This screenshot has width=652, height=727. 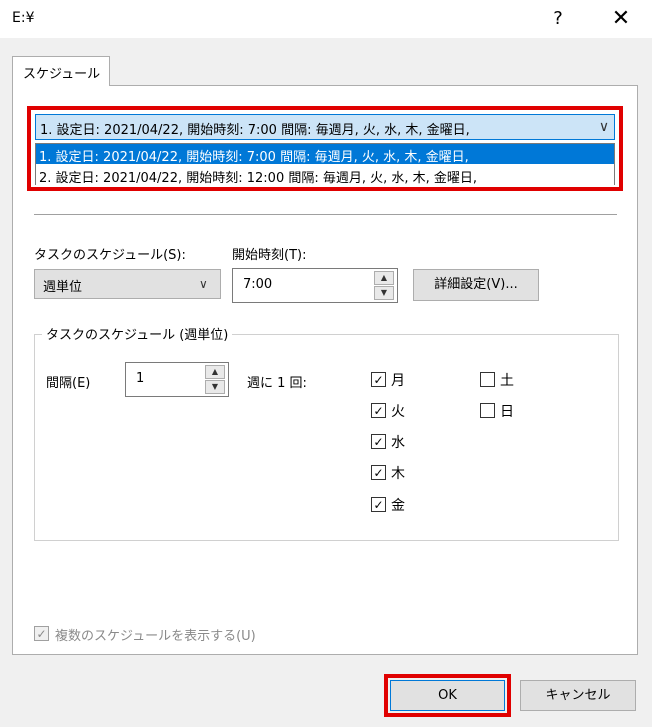 I want to click on close-button: ✕, so click(x=621, y=19).